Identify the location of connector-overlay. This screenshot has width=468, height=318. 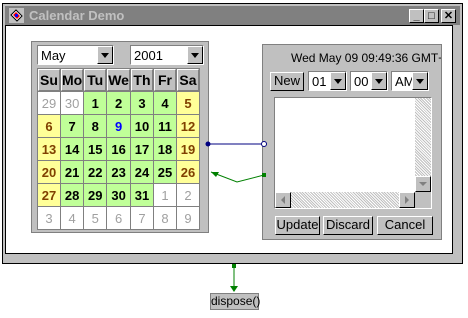
(236, 216).